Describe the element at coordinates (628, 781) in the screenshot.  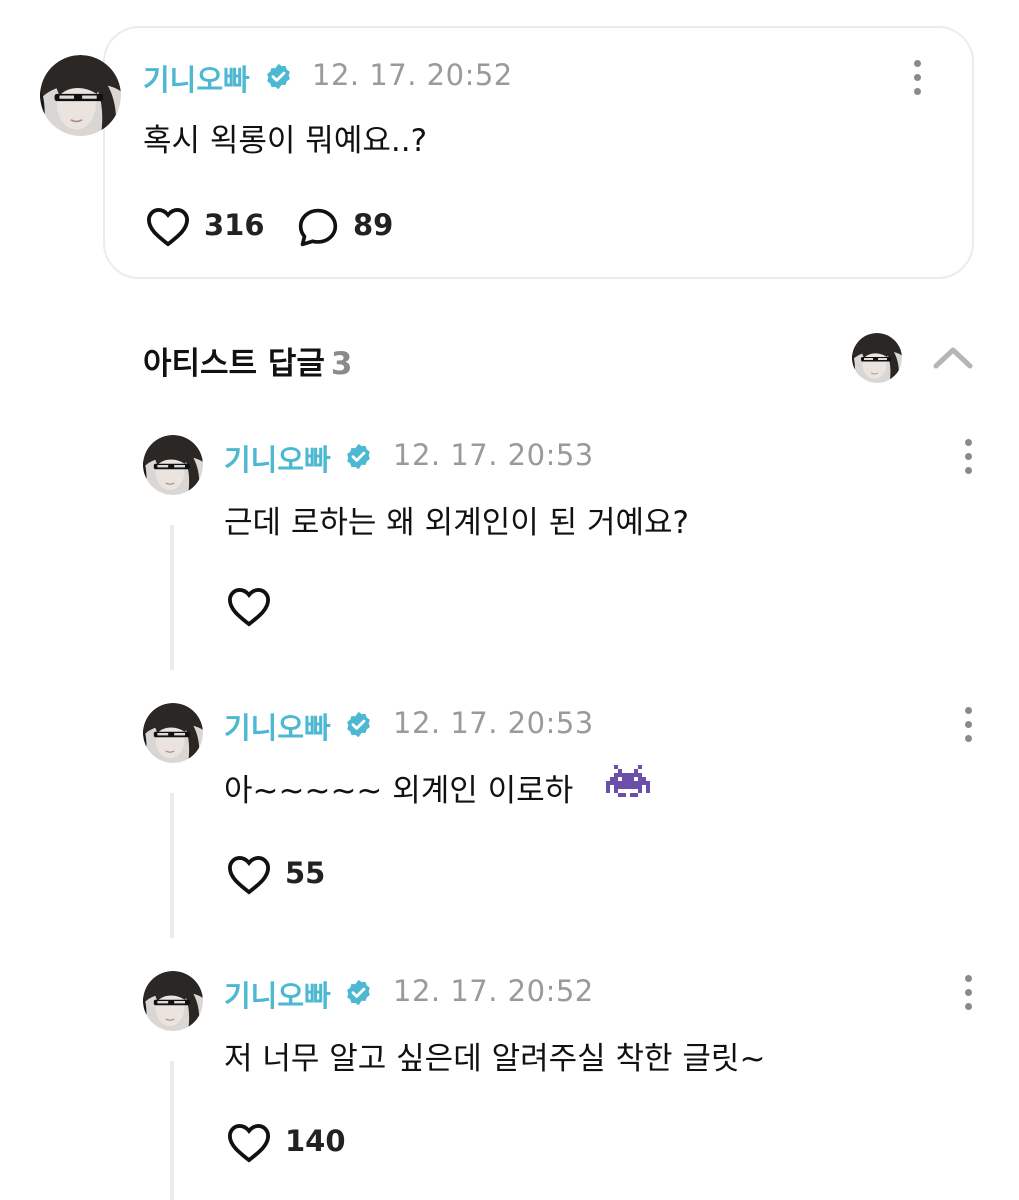
I see `alien-monster-icon` at that location.